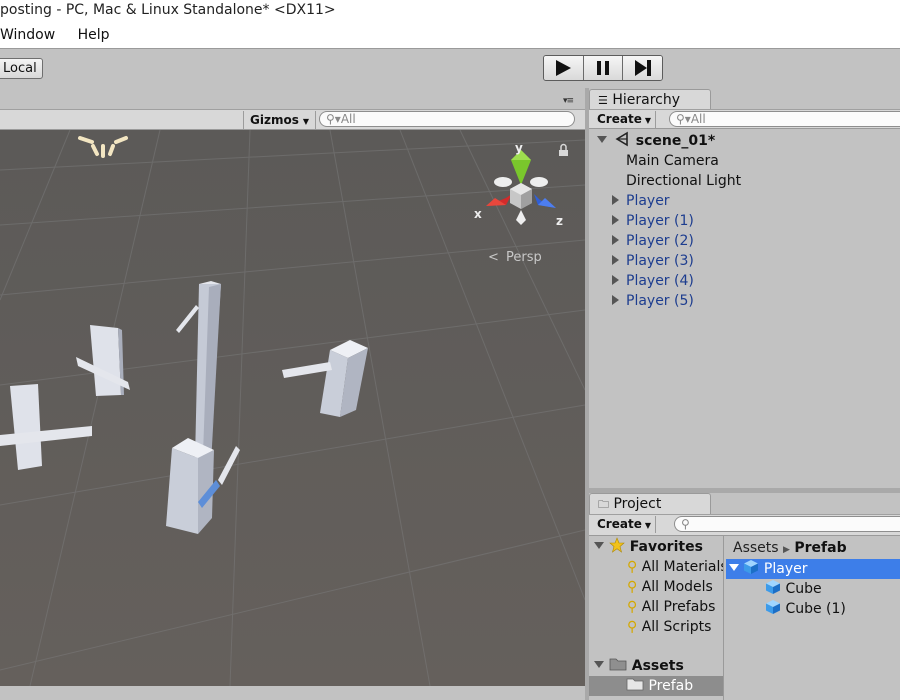 This screenshot has width=900, height=700. I want to click on breadcrumb-current: Prefab, so click(820, 548).